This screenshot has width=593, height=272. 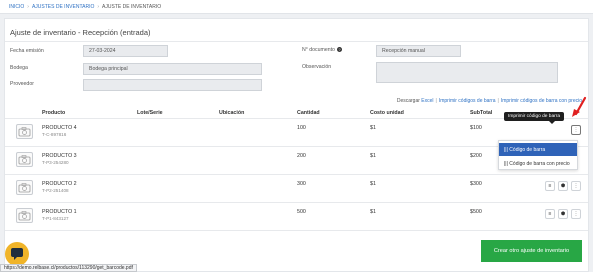 What do you see at coordinates (22, 84) in the screenshot?
I see `proveedor-label: Proveedor` at bounding box center [22, 84].